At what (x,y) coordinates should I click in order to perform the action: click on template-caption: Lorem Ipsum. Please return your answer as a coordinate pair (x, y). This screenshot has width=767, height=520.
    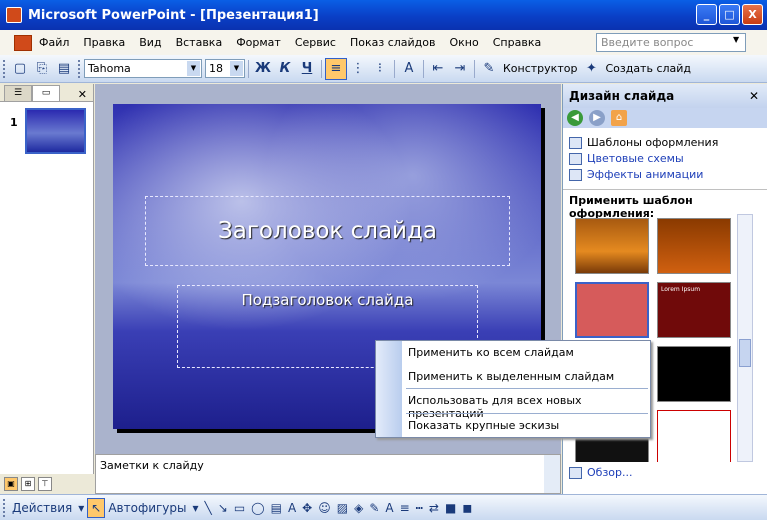
    Looking at the image, I should click on (681, 289).